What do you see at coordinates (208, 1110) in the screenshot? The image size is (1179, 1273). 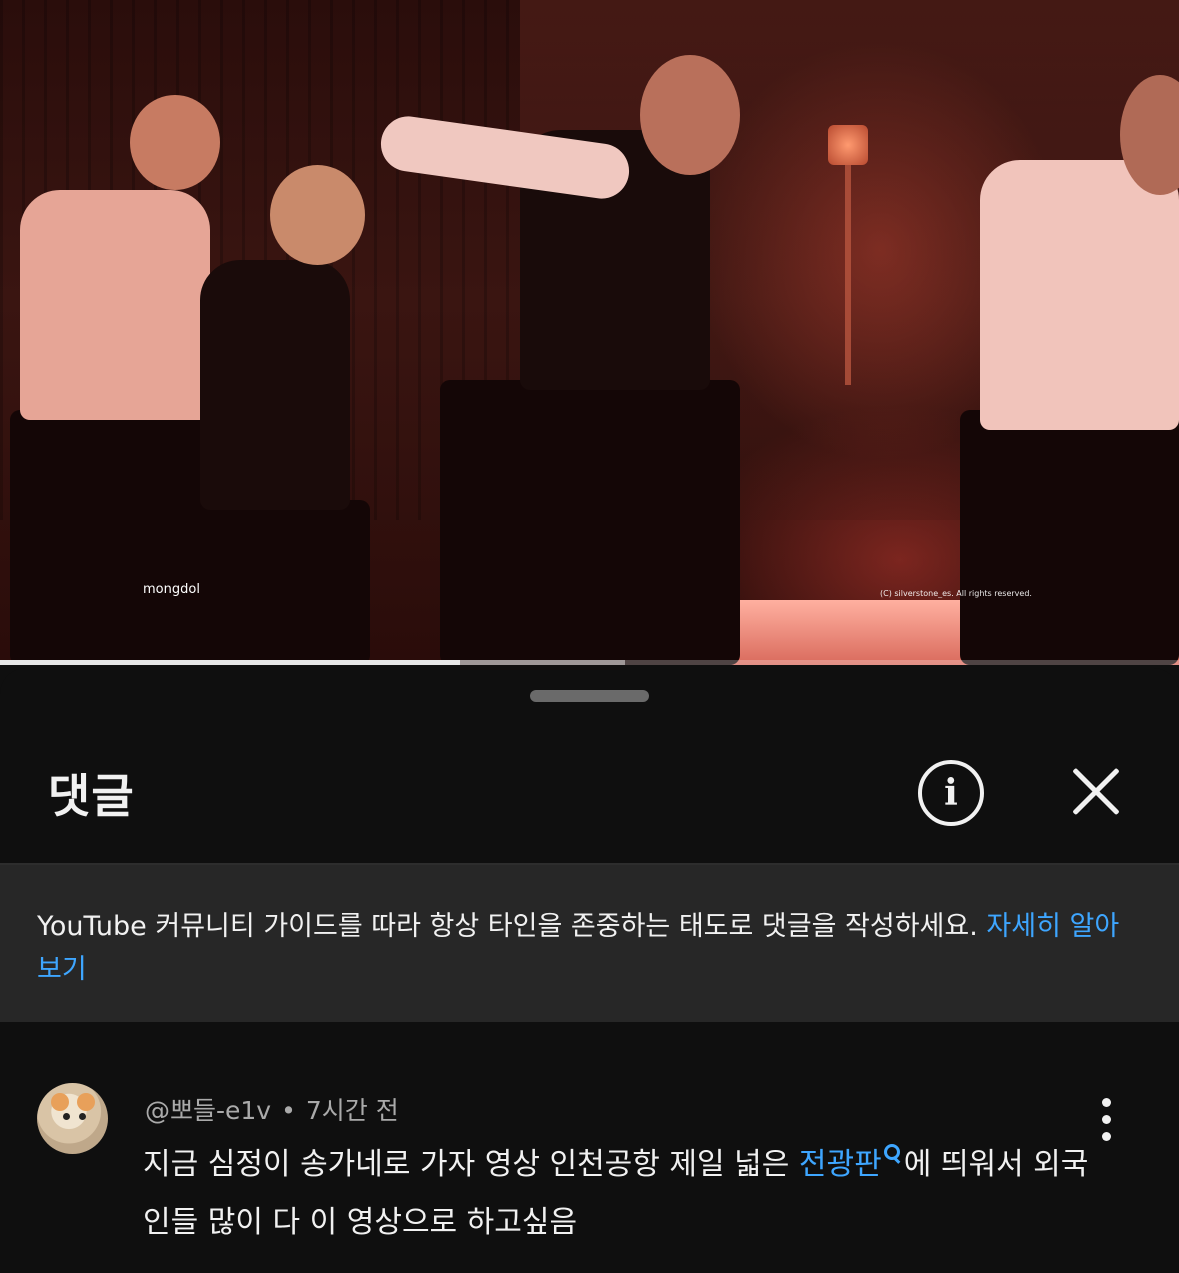 I see `comment-author: @뽀들-e1v` at bounding box center [208, 1110].